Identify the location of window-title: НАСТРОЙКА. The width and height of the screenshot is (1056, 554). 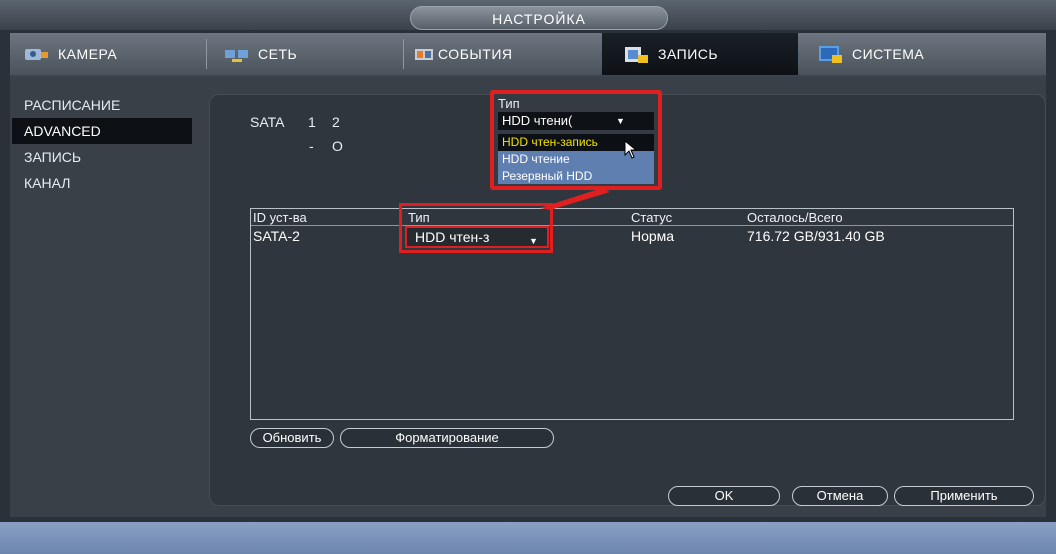
(539, 18).